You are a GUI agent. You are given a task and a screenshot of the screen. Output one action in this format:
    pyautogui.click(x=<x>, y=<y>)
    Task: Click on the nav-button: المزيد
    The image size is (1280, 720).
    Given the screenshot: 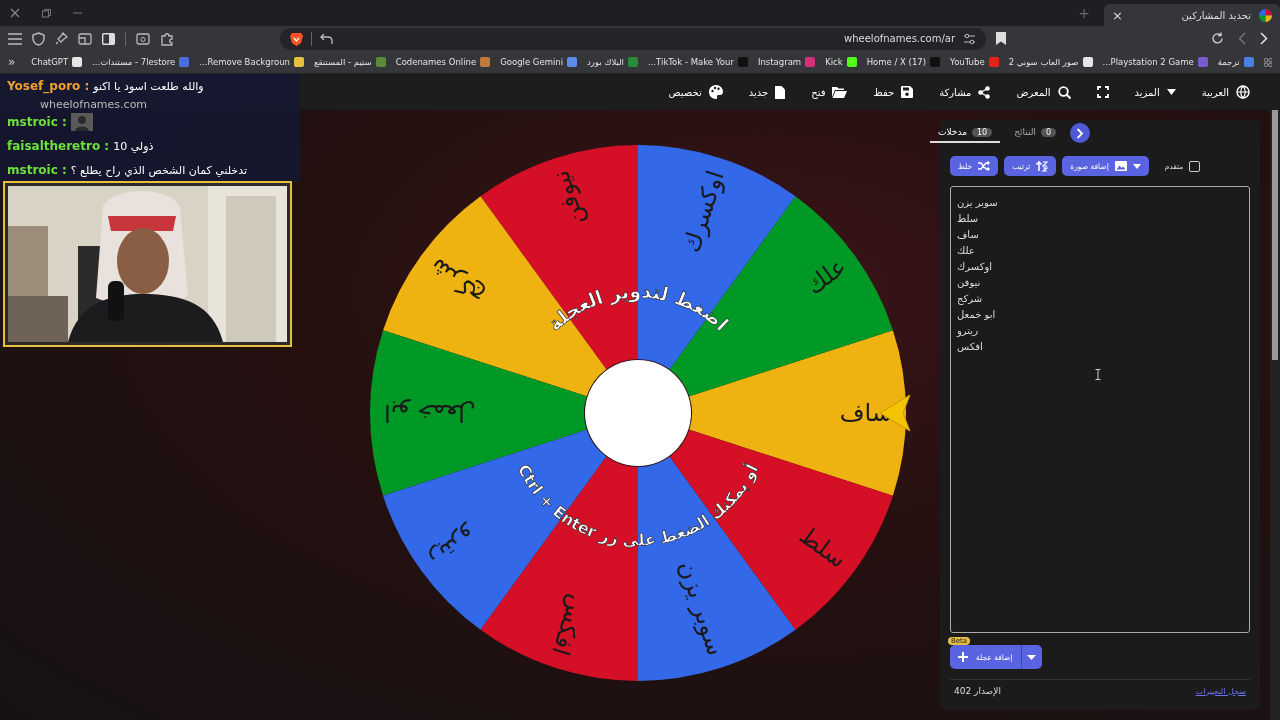 What is the action you would take?
    pyautogui.click(x=1155, y=92)
    